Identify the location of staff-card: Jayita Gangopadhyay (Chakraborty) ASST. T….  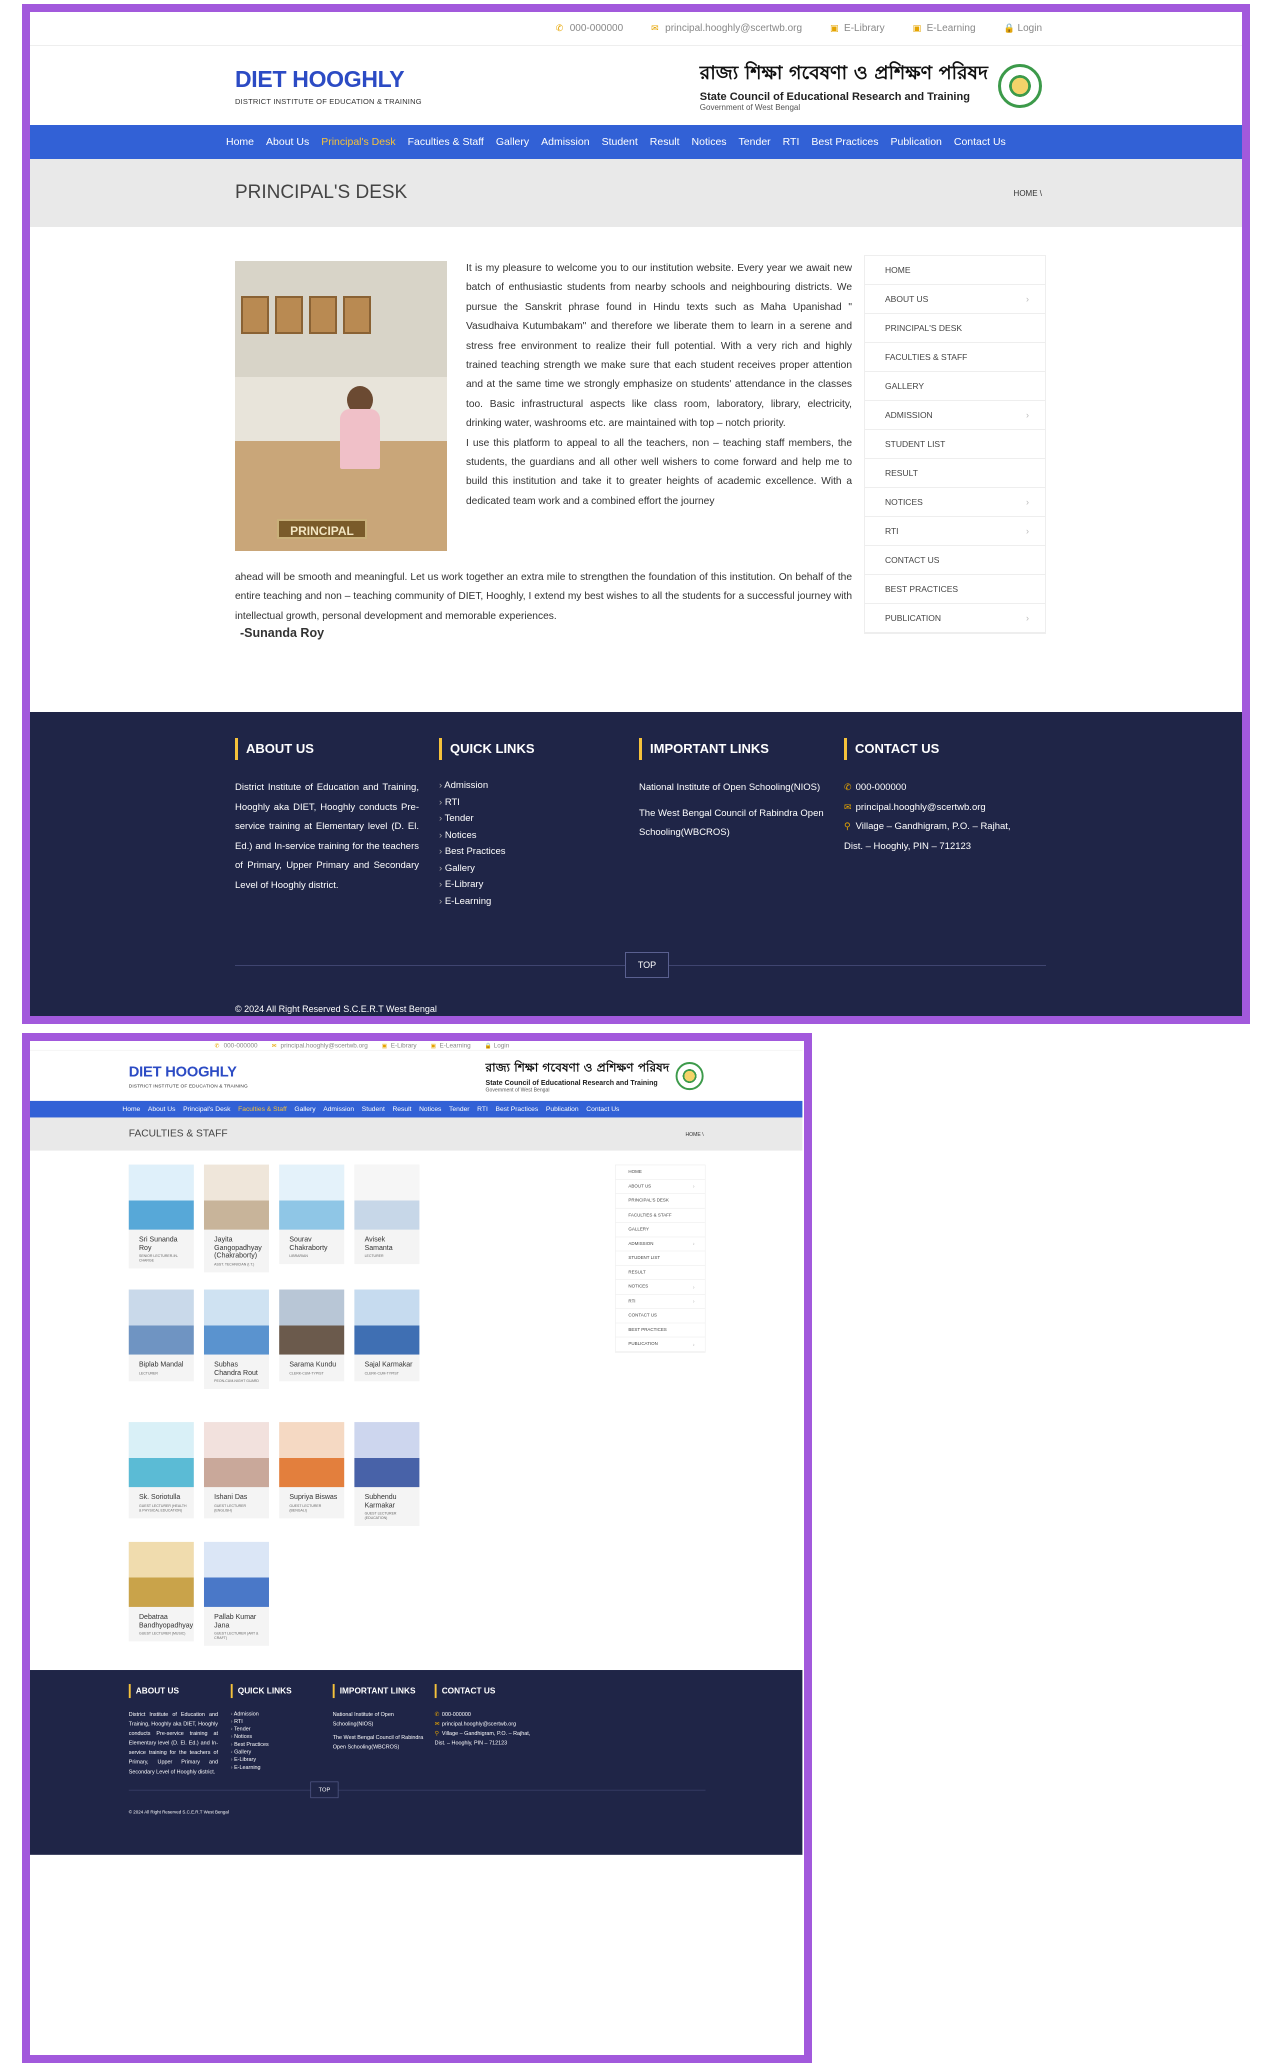
(236, 1218).